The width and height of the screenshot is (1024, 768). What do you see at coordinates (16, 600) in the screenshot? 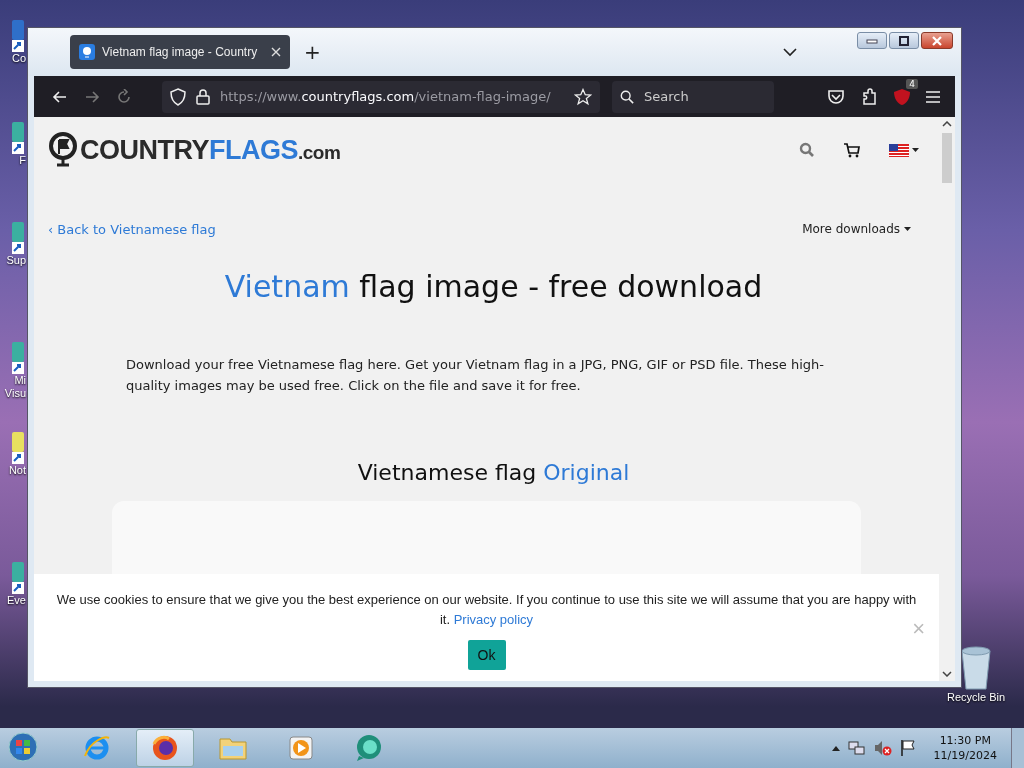
I see `desktop-icon-label: Eve` at bounding box center [16, 600].